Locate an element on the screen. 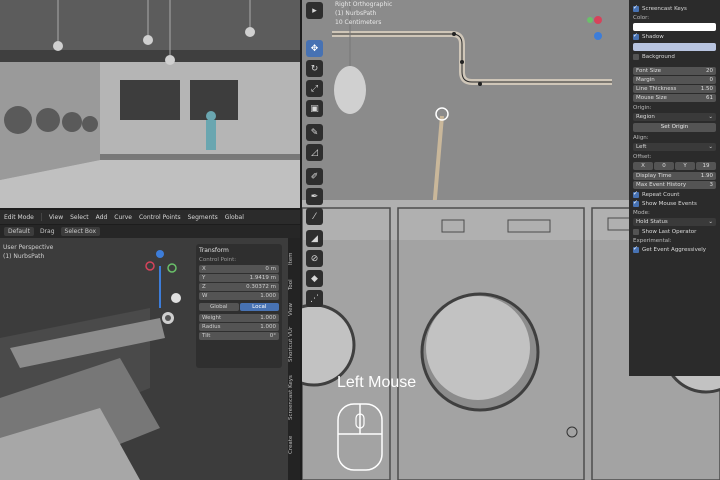 The image size is (720, 480). origin-label: Origin: is located at coordinates (642, 108).